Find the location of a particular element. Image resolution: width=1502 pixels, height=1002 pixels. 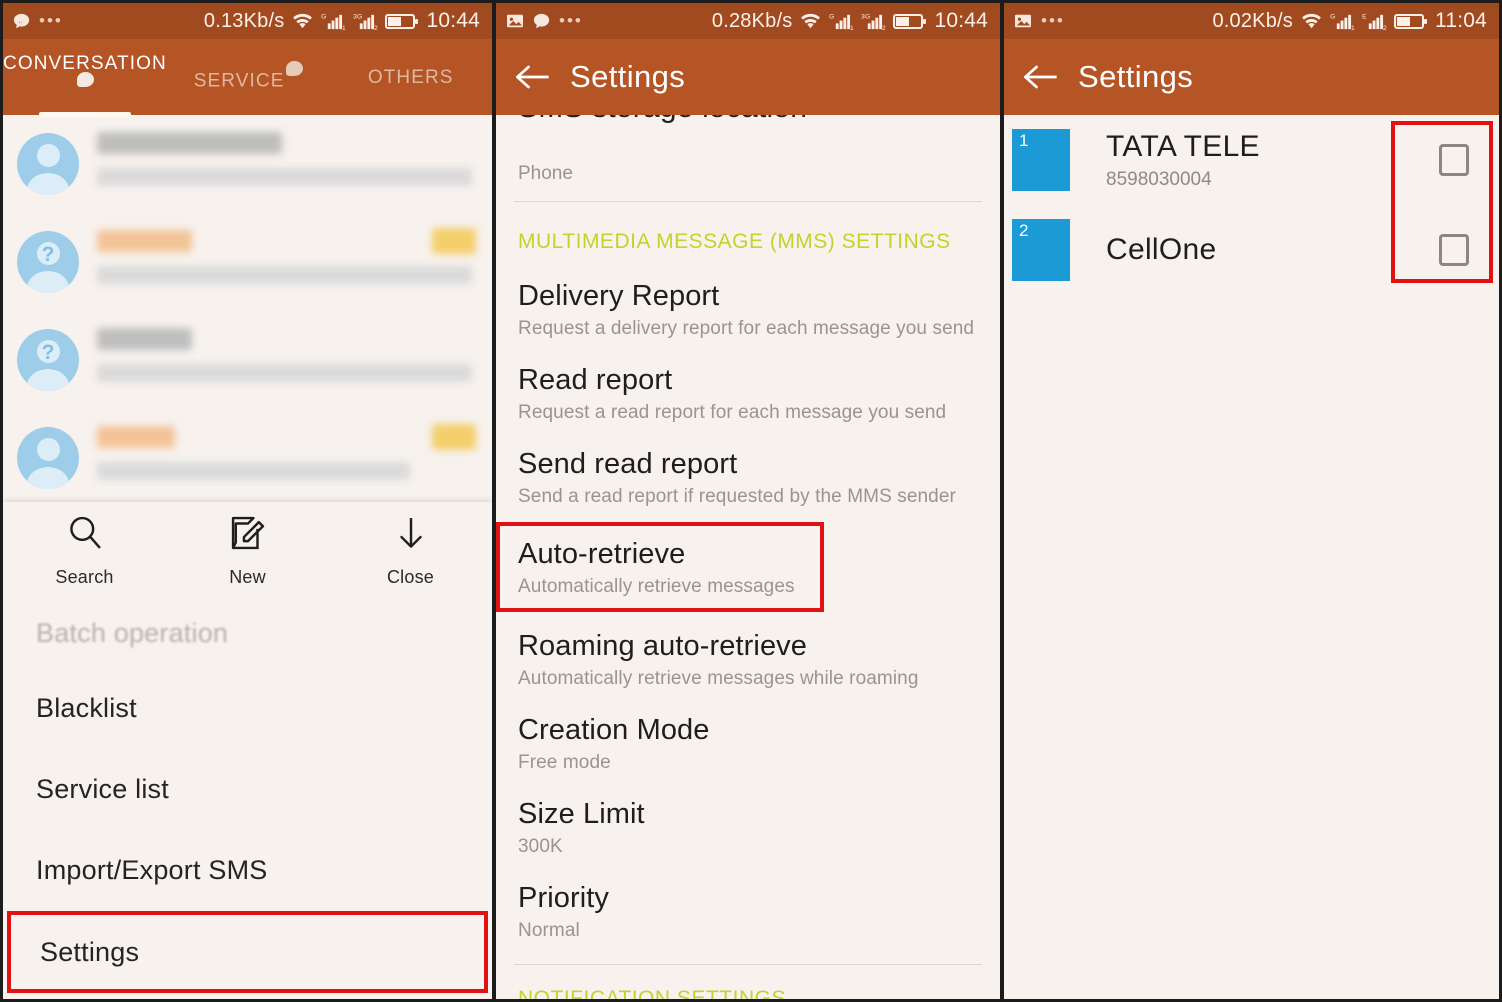

status-bar-middle: ••• 0.28Kb/s G1 3G 2 10:44 is located at coordinates (748, 21).